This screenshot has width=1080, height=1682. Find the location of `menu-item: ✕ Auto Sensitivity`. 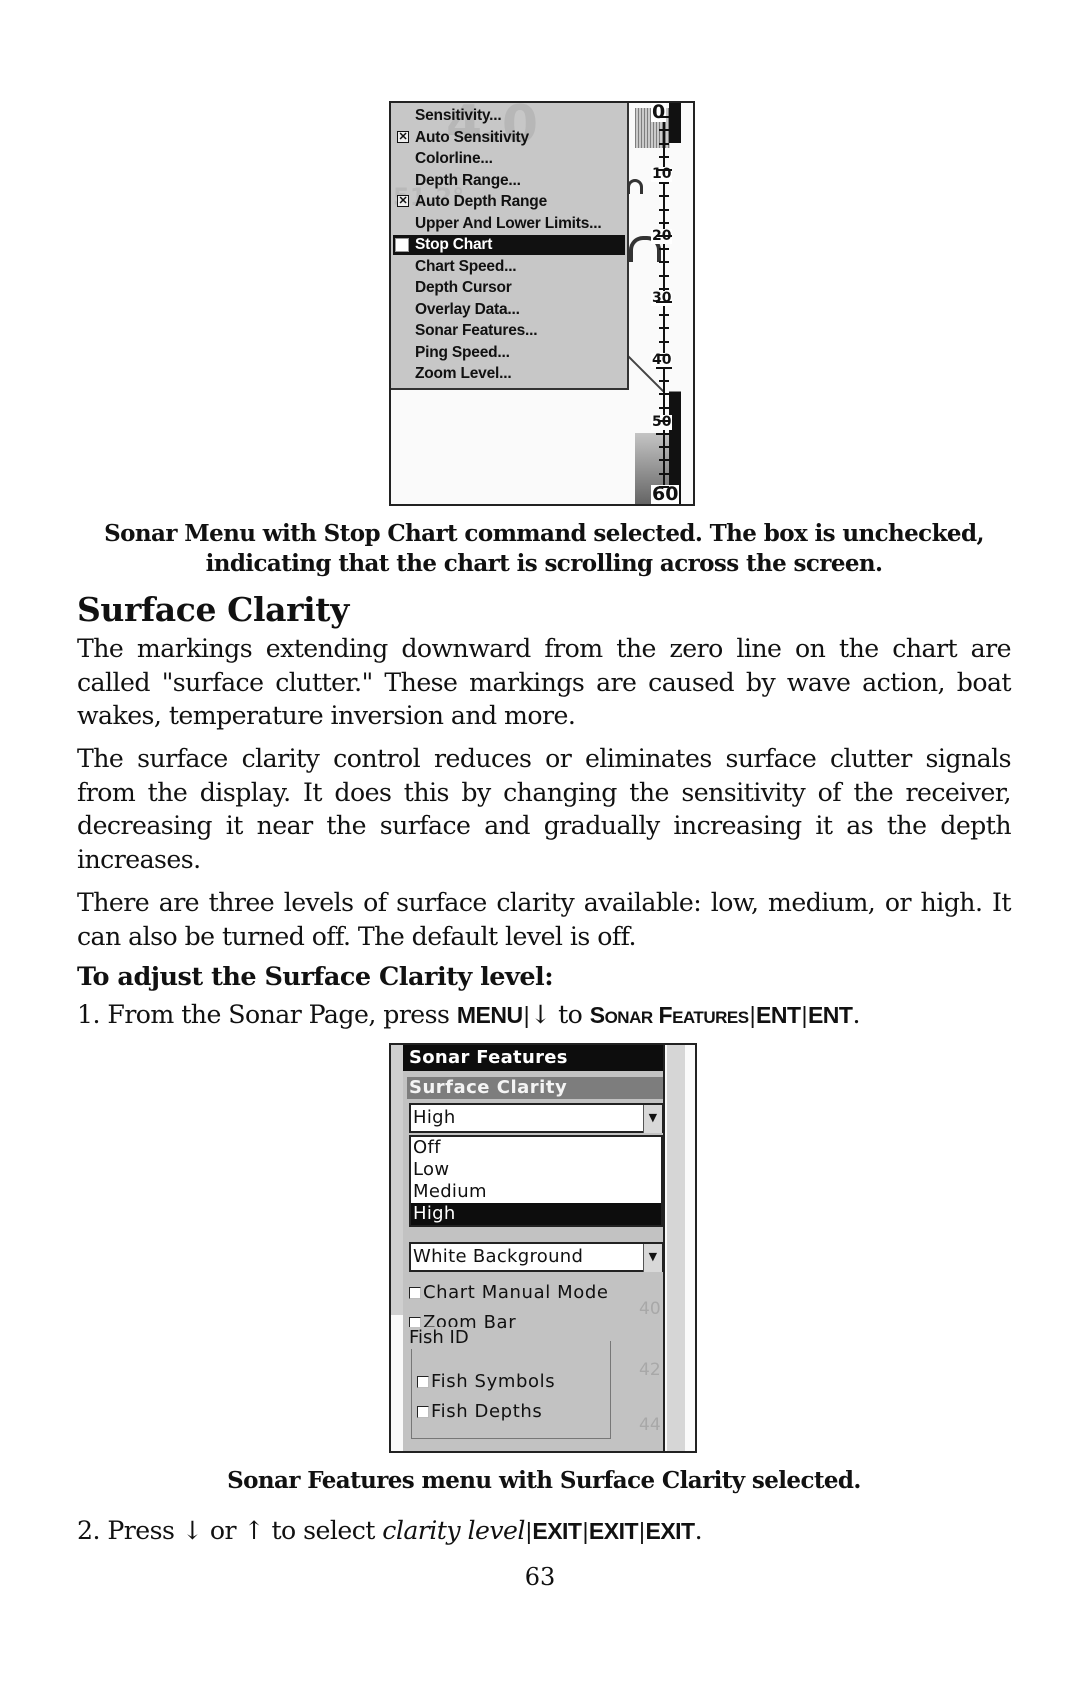

menu-item: ✕ Auto Sensitivity is located at coordinates (509, 138).